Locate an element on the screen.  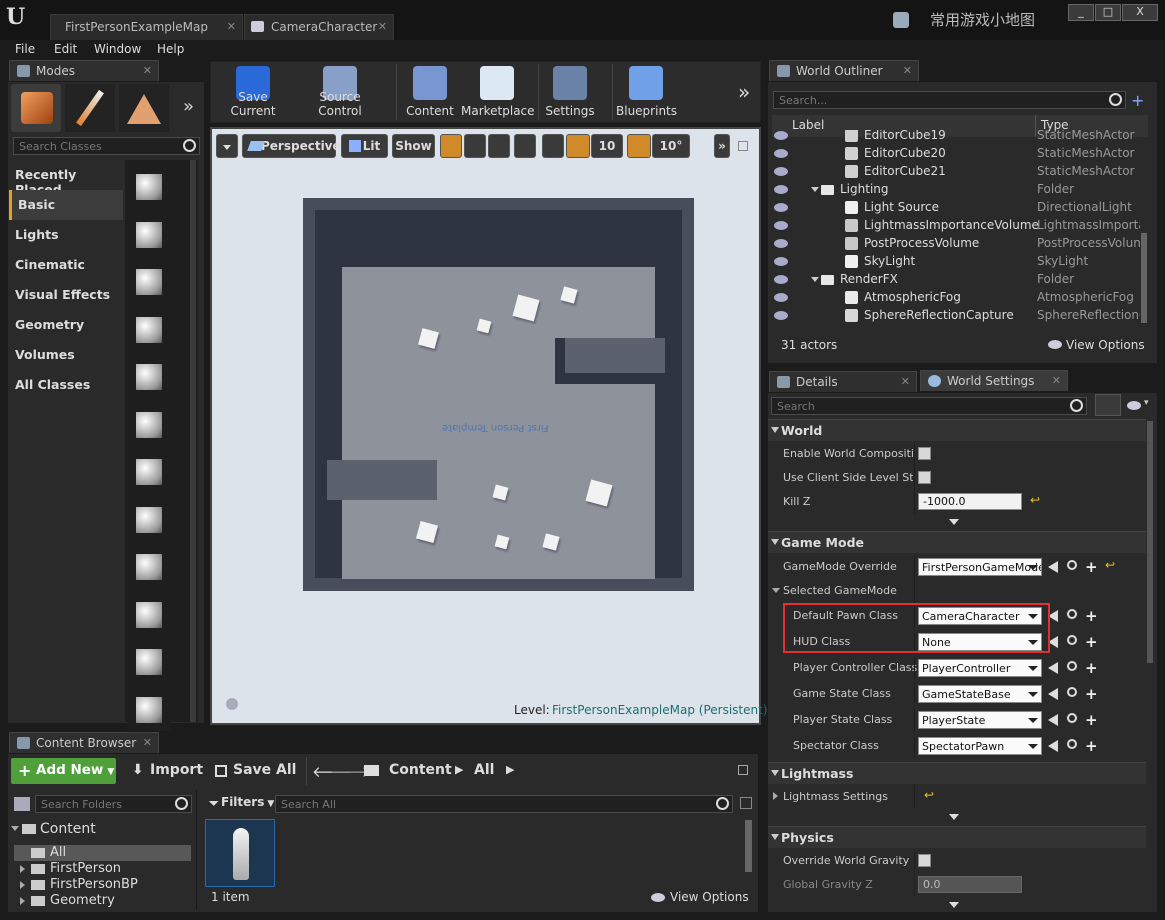
tree-folder-geometry: Geometry is located at coordinates (102, 901).